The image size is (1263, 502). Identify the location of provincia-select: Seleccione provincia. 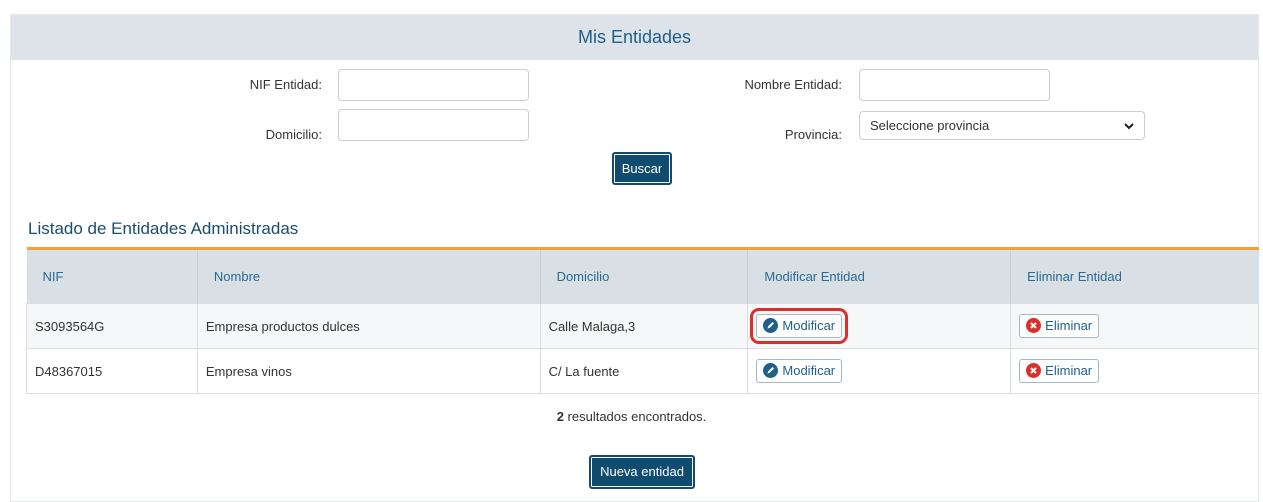
(1002, 125).